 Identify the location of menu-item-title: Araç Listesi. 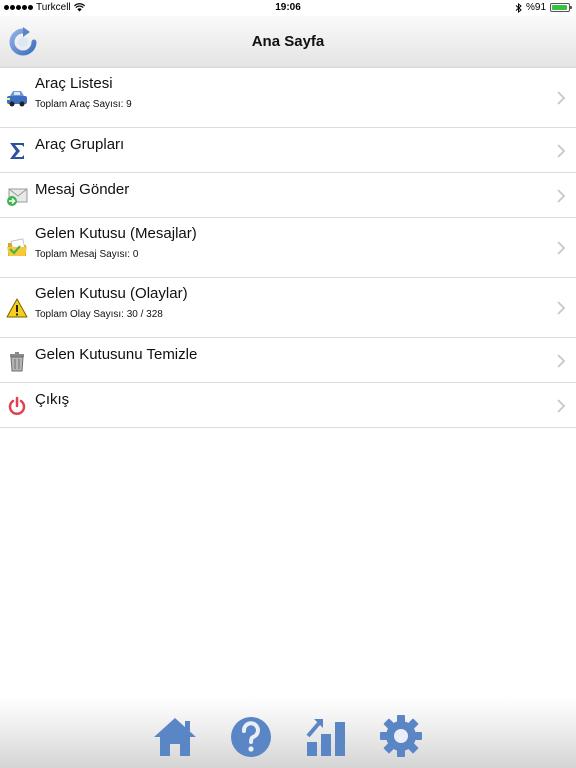
(74, 83).